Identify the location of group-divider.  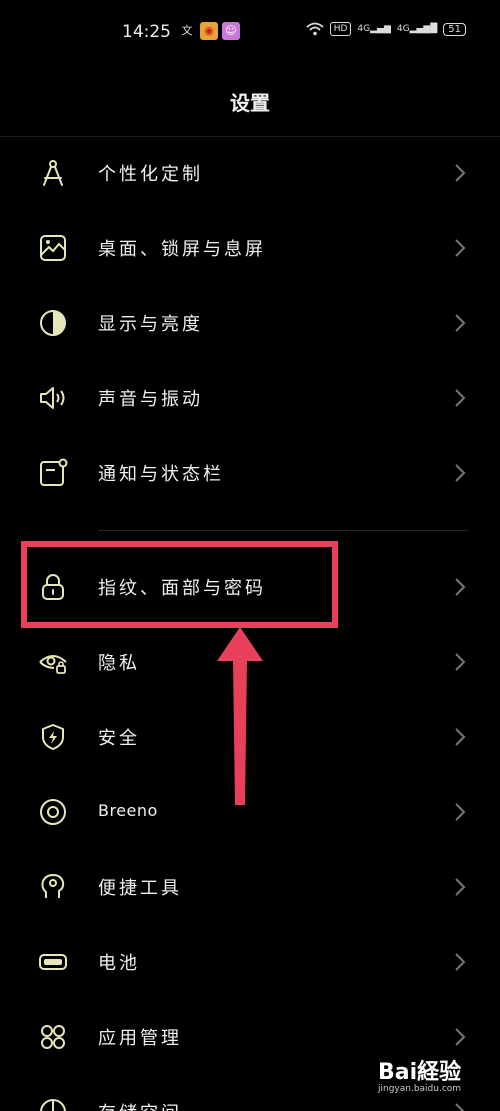
(283, 530).